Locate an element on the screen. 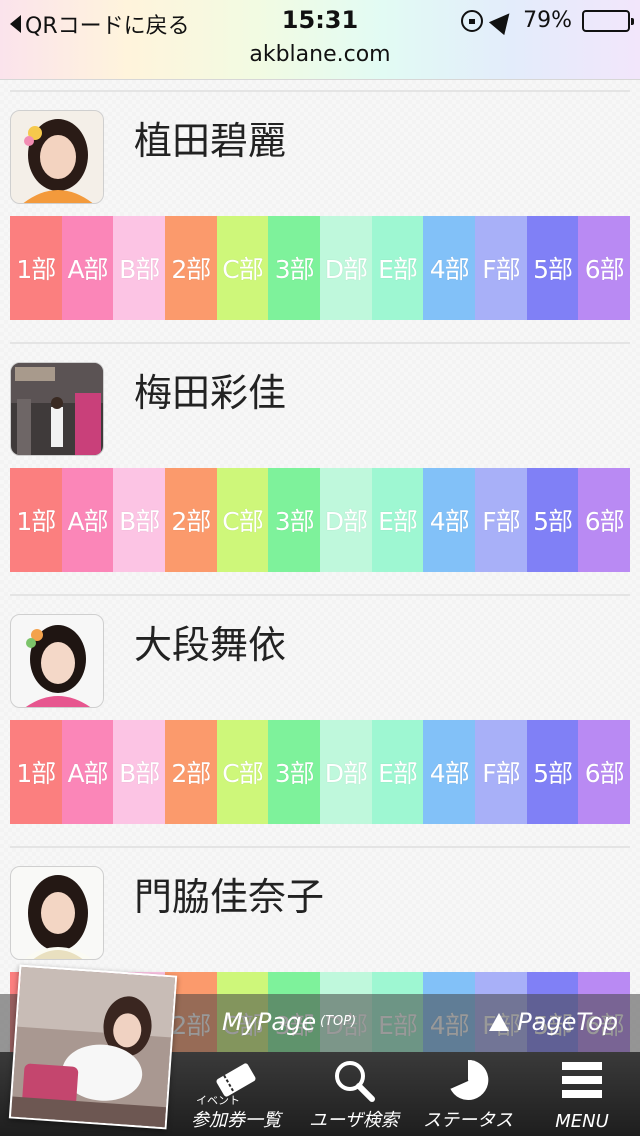  mypage-sub-label: (TOP) is located at coordinates (338, 1021).